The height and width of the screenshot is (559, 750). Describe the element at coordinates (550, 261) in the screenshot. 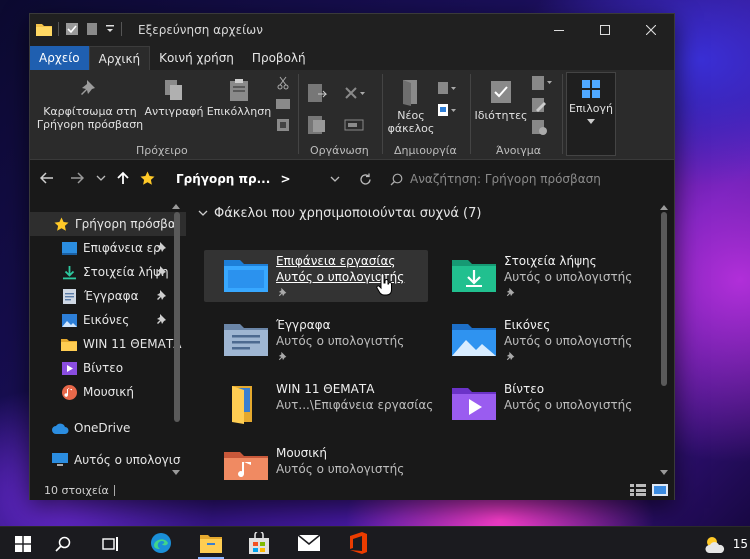

I see `folder-name: Στοιχεία λήψης` at that location.